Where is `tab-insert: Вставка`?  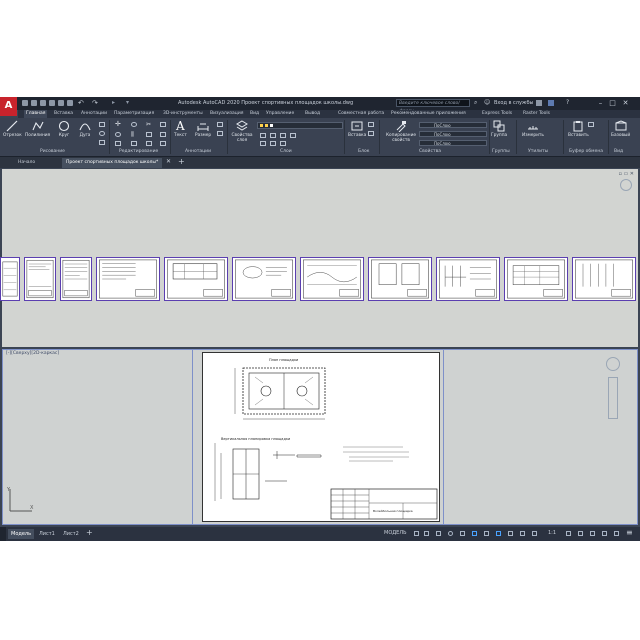 tab-insert: Вставка is located at coordinates (63, 114).